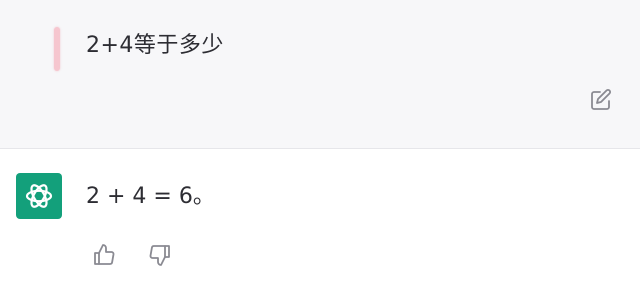 The width and height of the screenshot is (640, 289). I want to click on openai-logo-icon, so click(39, 196).